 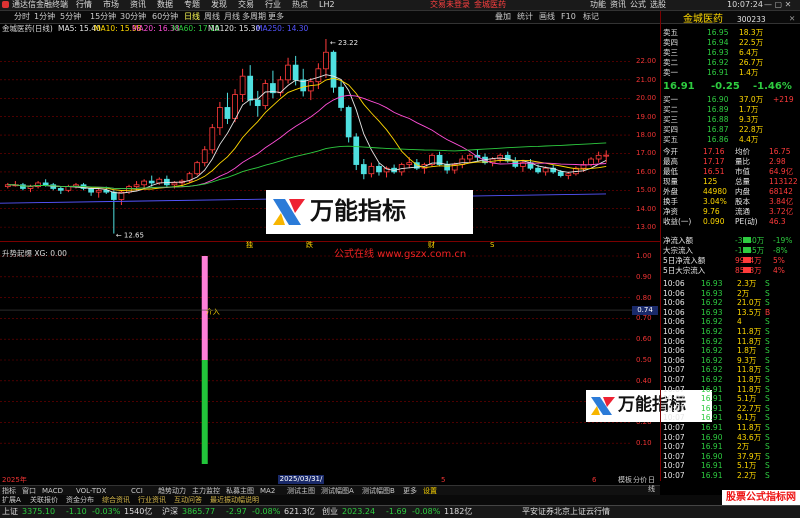 What do you see at coordinates (658, 5) in the screenshot?
I see `menu-tail-item-3: 选股` at bounding box center [658, 5].